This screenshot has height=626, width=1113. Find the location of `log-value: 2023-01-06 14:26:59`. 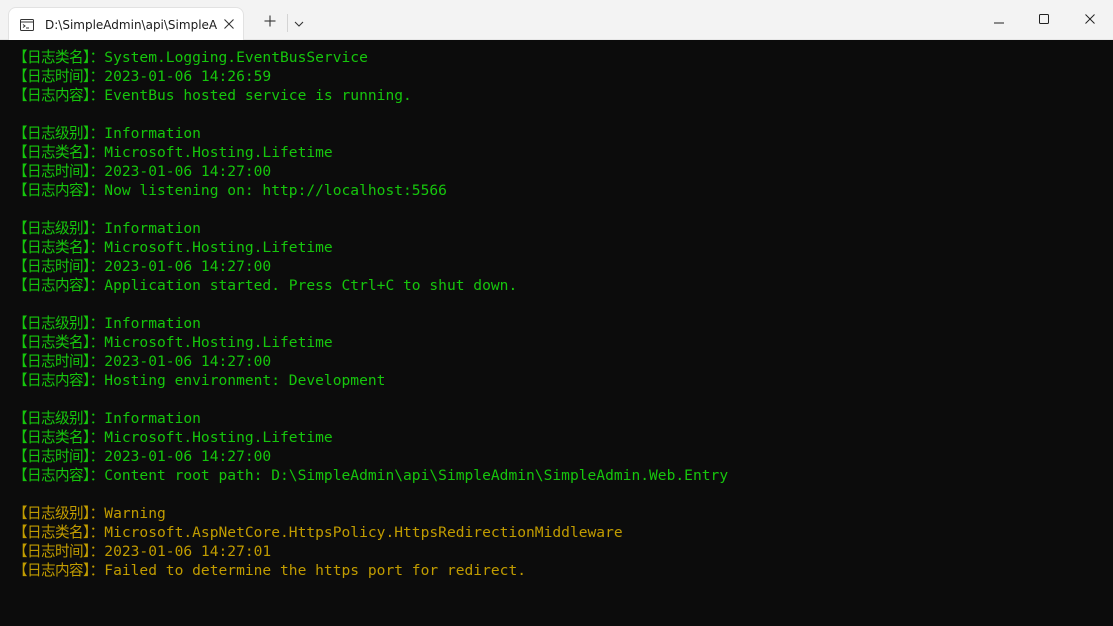

log-value: 2023-01-06 14:26:59 is located at coordinates (188, 76).